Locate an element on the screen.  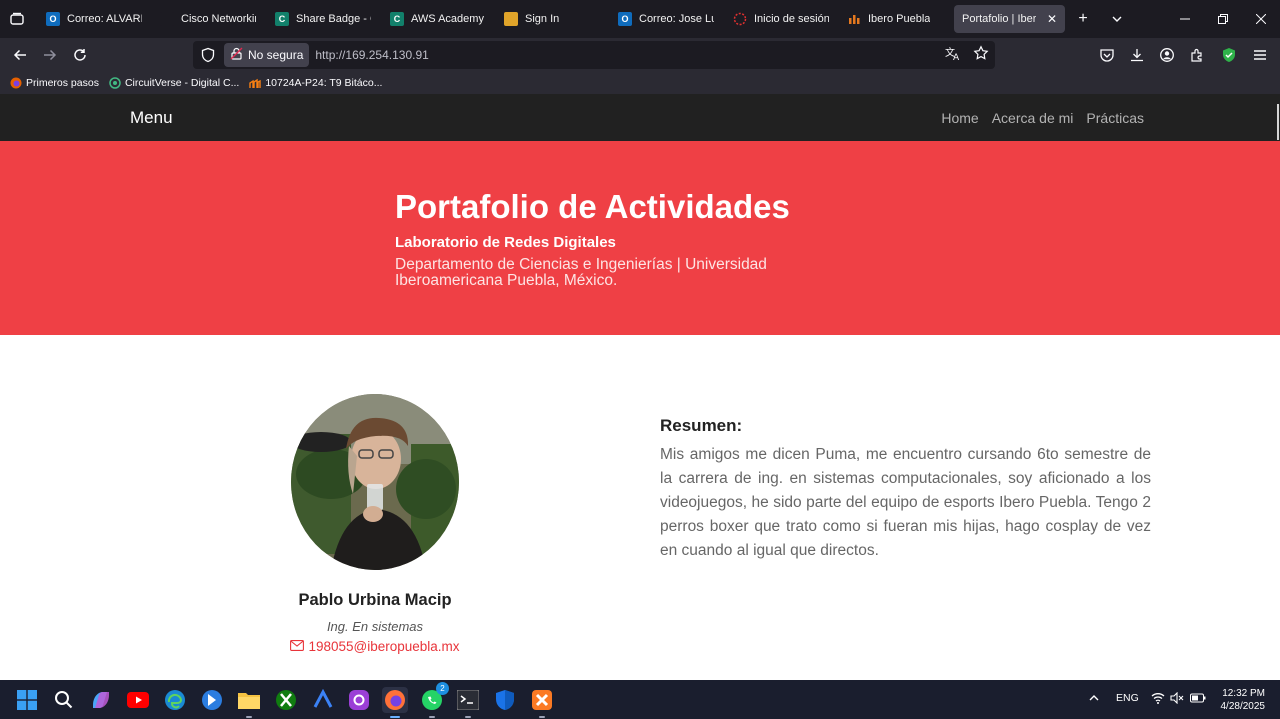
tab-share-badge: C Share Badge - Cre is located at coordinates (323, 19).